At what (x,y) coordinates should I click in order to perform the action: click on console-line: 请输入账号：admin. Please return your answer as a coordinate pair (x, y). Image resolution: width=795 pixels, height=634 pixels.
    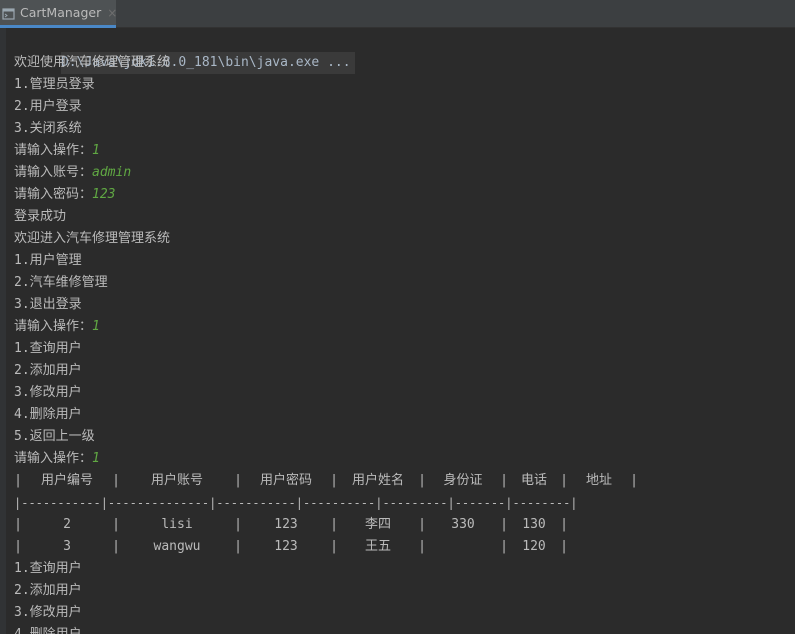
    Looking at the image, I should click on (404, 173).